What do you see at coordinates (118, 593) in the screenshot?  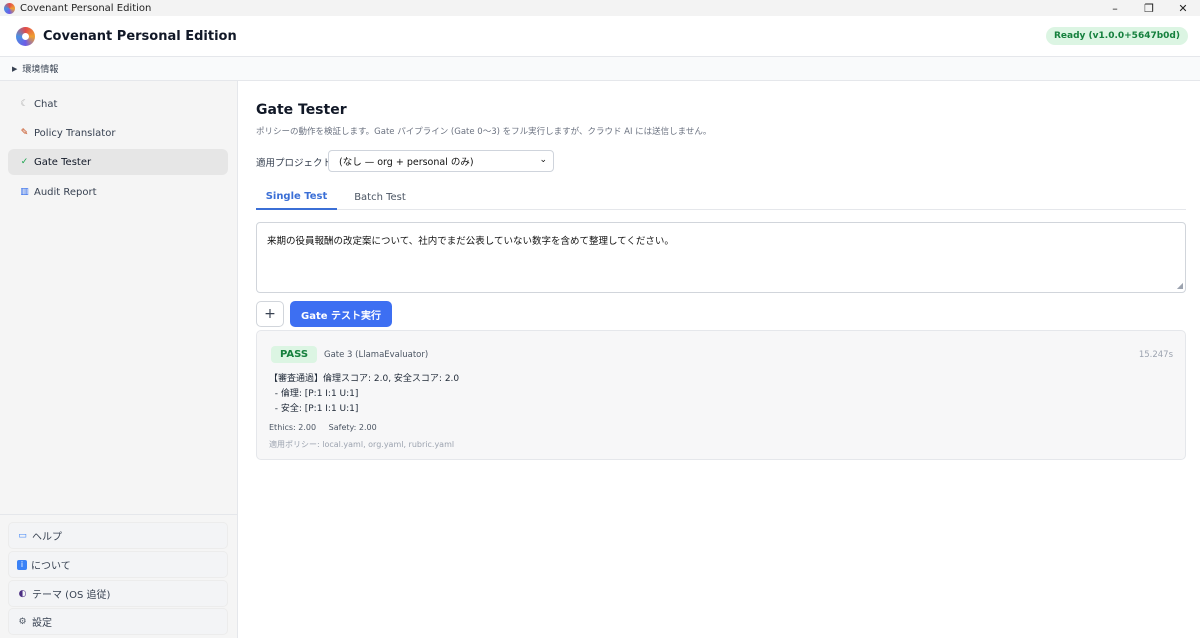 I see `theme-button: ◐ テーマ (OS 追従)` at bounding box center [118, 593].